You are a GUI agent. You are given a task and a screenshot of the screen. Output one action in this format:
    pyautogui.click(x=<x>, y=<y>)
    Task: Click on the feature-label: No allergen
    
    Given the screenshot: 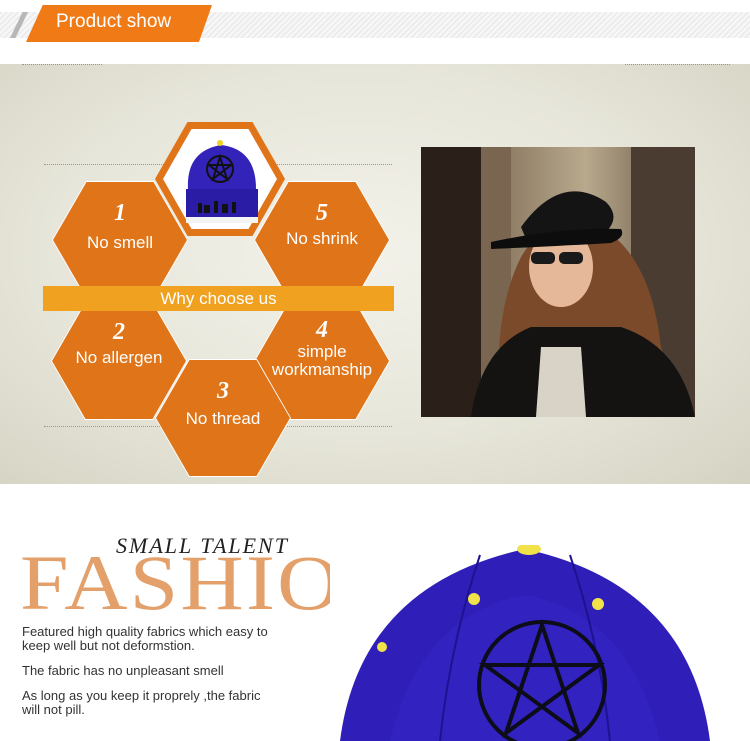 What is the action you would take?
    pyautogui.click(x=119, y=357)
    